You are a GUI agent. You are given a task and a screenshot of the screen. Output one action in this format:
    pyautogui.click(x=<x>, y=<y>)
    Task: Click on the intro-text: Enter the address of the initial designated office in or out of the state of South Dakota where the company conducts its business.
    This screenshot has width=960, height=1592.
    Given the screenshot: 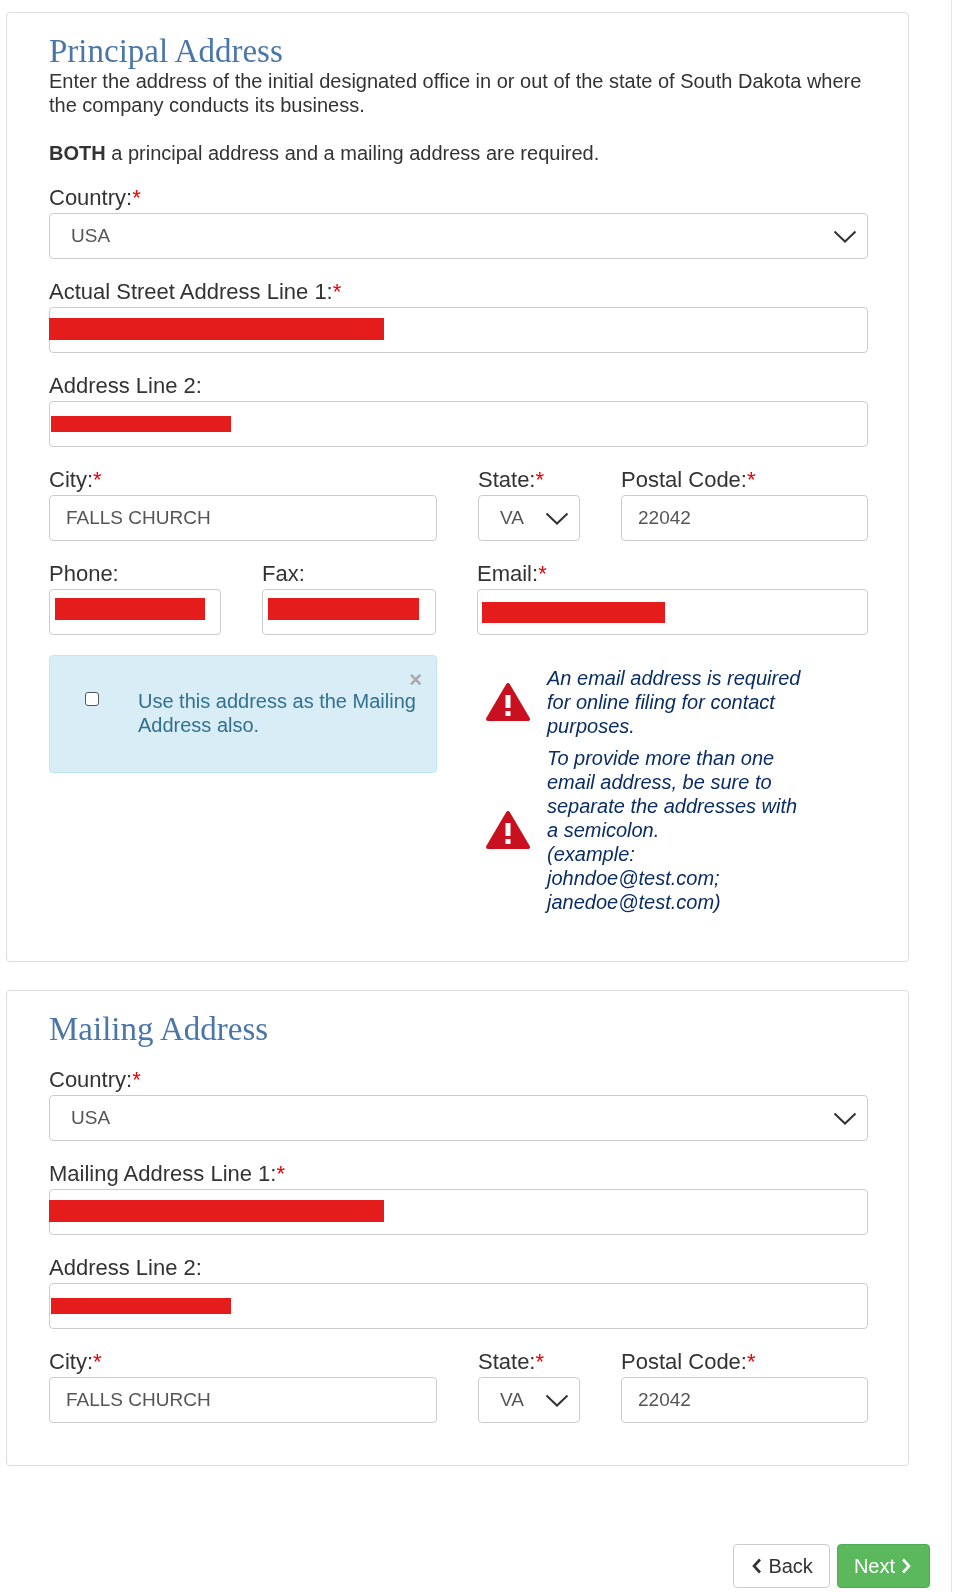 What is the action you would take?
    pyautogui.click(x=456, y=93)
    